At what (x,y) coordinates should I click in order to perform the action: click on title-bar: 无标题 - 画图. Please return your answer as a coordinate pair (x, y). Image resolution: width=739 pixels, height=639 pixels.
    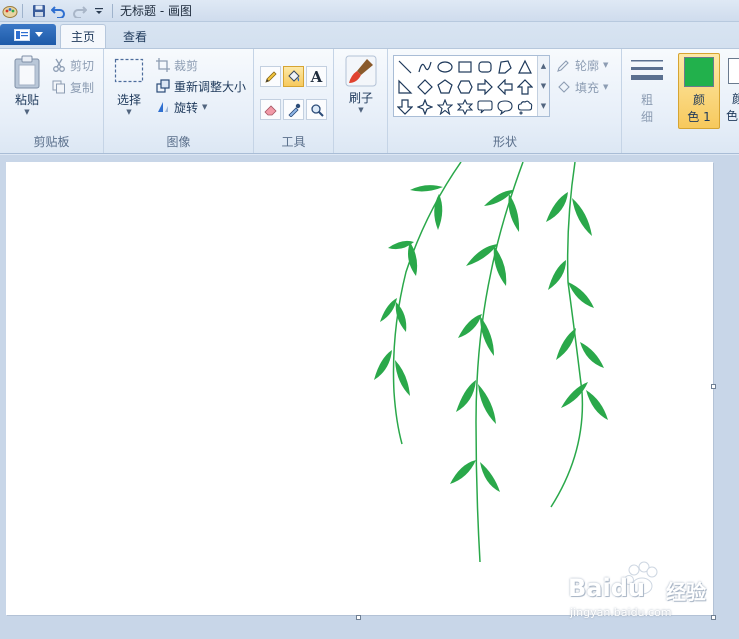
    Looking at the image, I should click on (369, 11).